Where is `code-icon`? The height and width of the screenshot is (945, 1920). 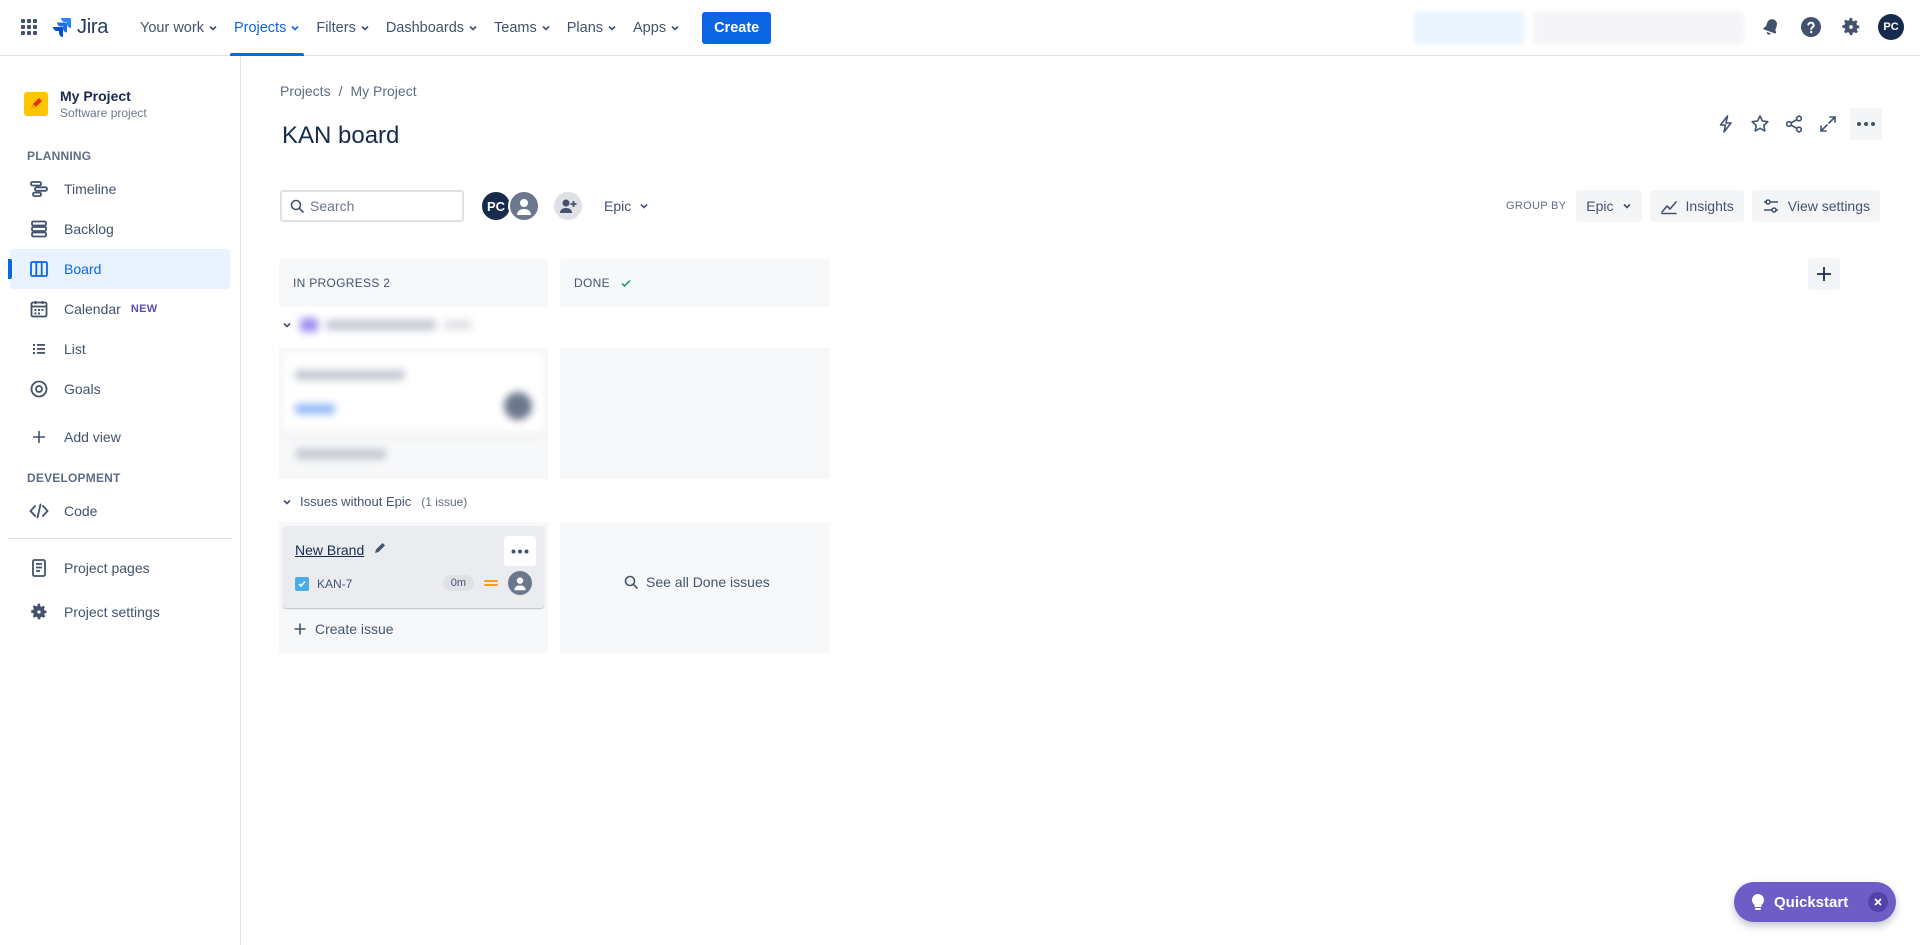
code-icon is located at coordinates (39, 511).